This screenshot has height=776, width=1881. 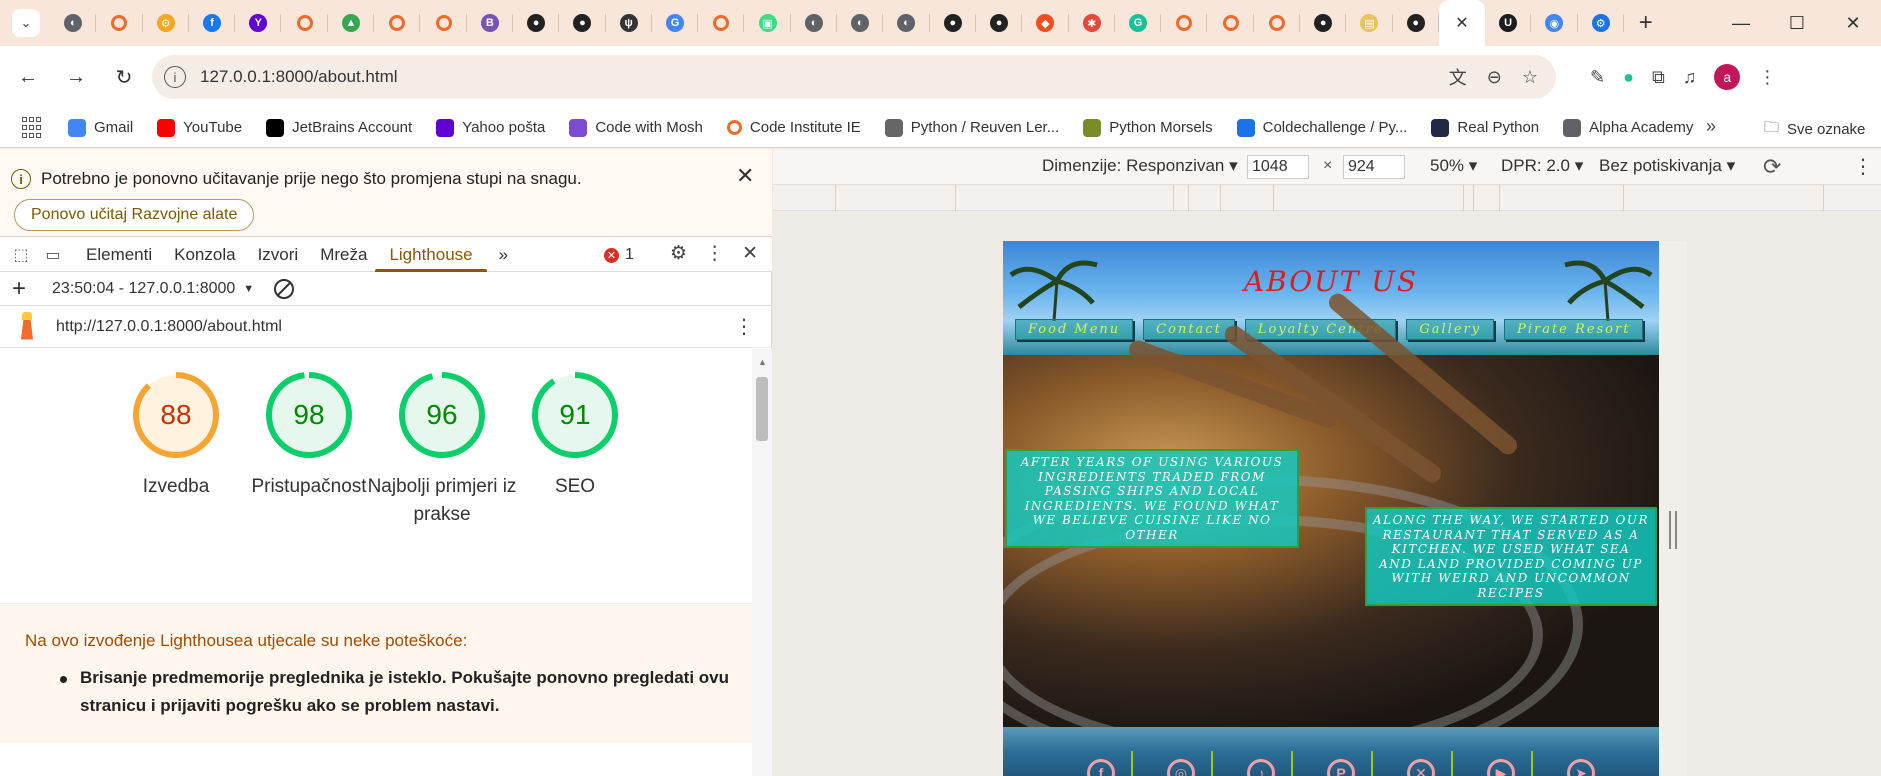 What do you see at coordinates (1458, 77) in the screenshot?
I see `translate-icon: 文` at bounding box center [1458, 77].